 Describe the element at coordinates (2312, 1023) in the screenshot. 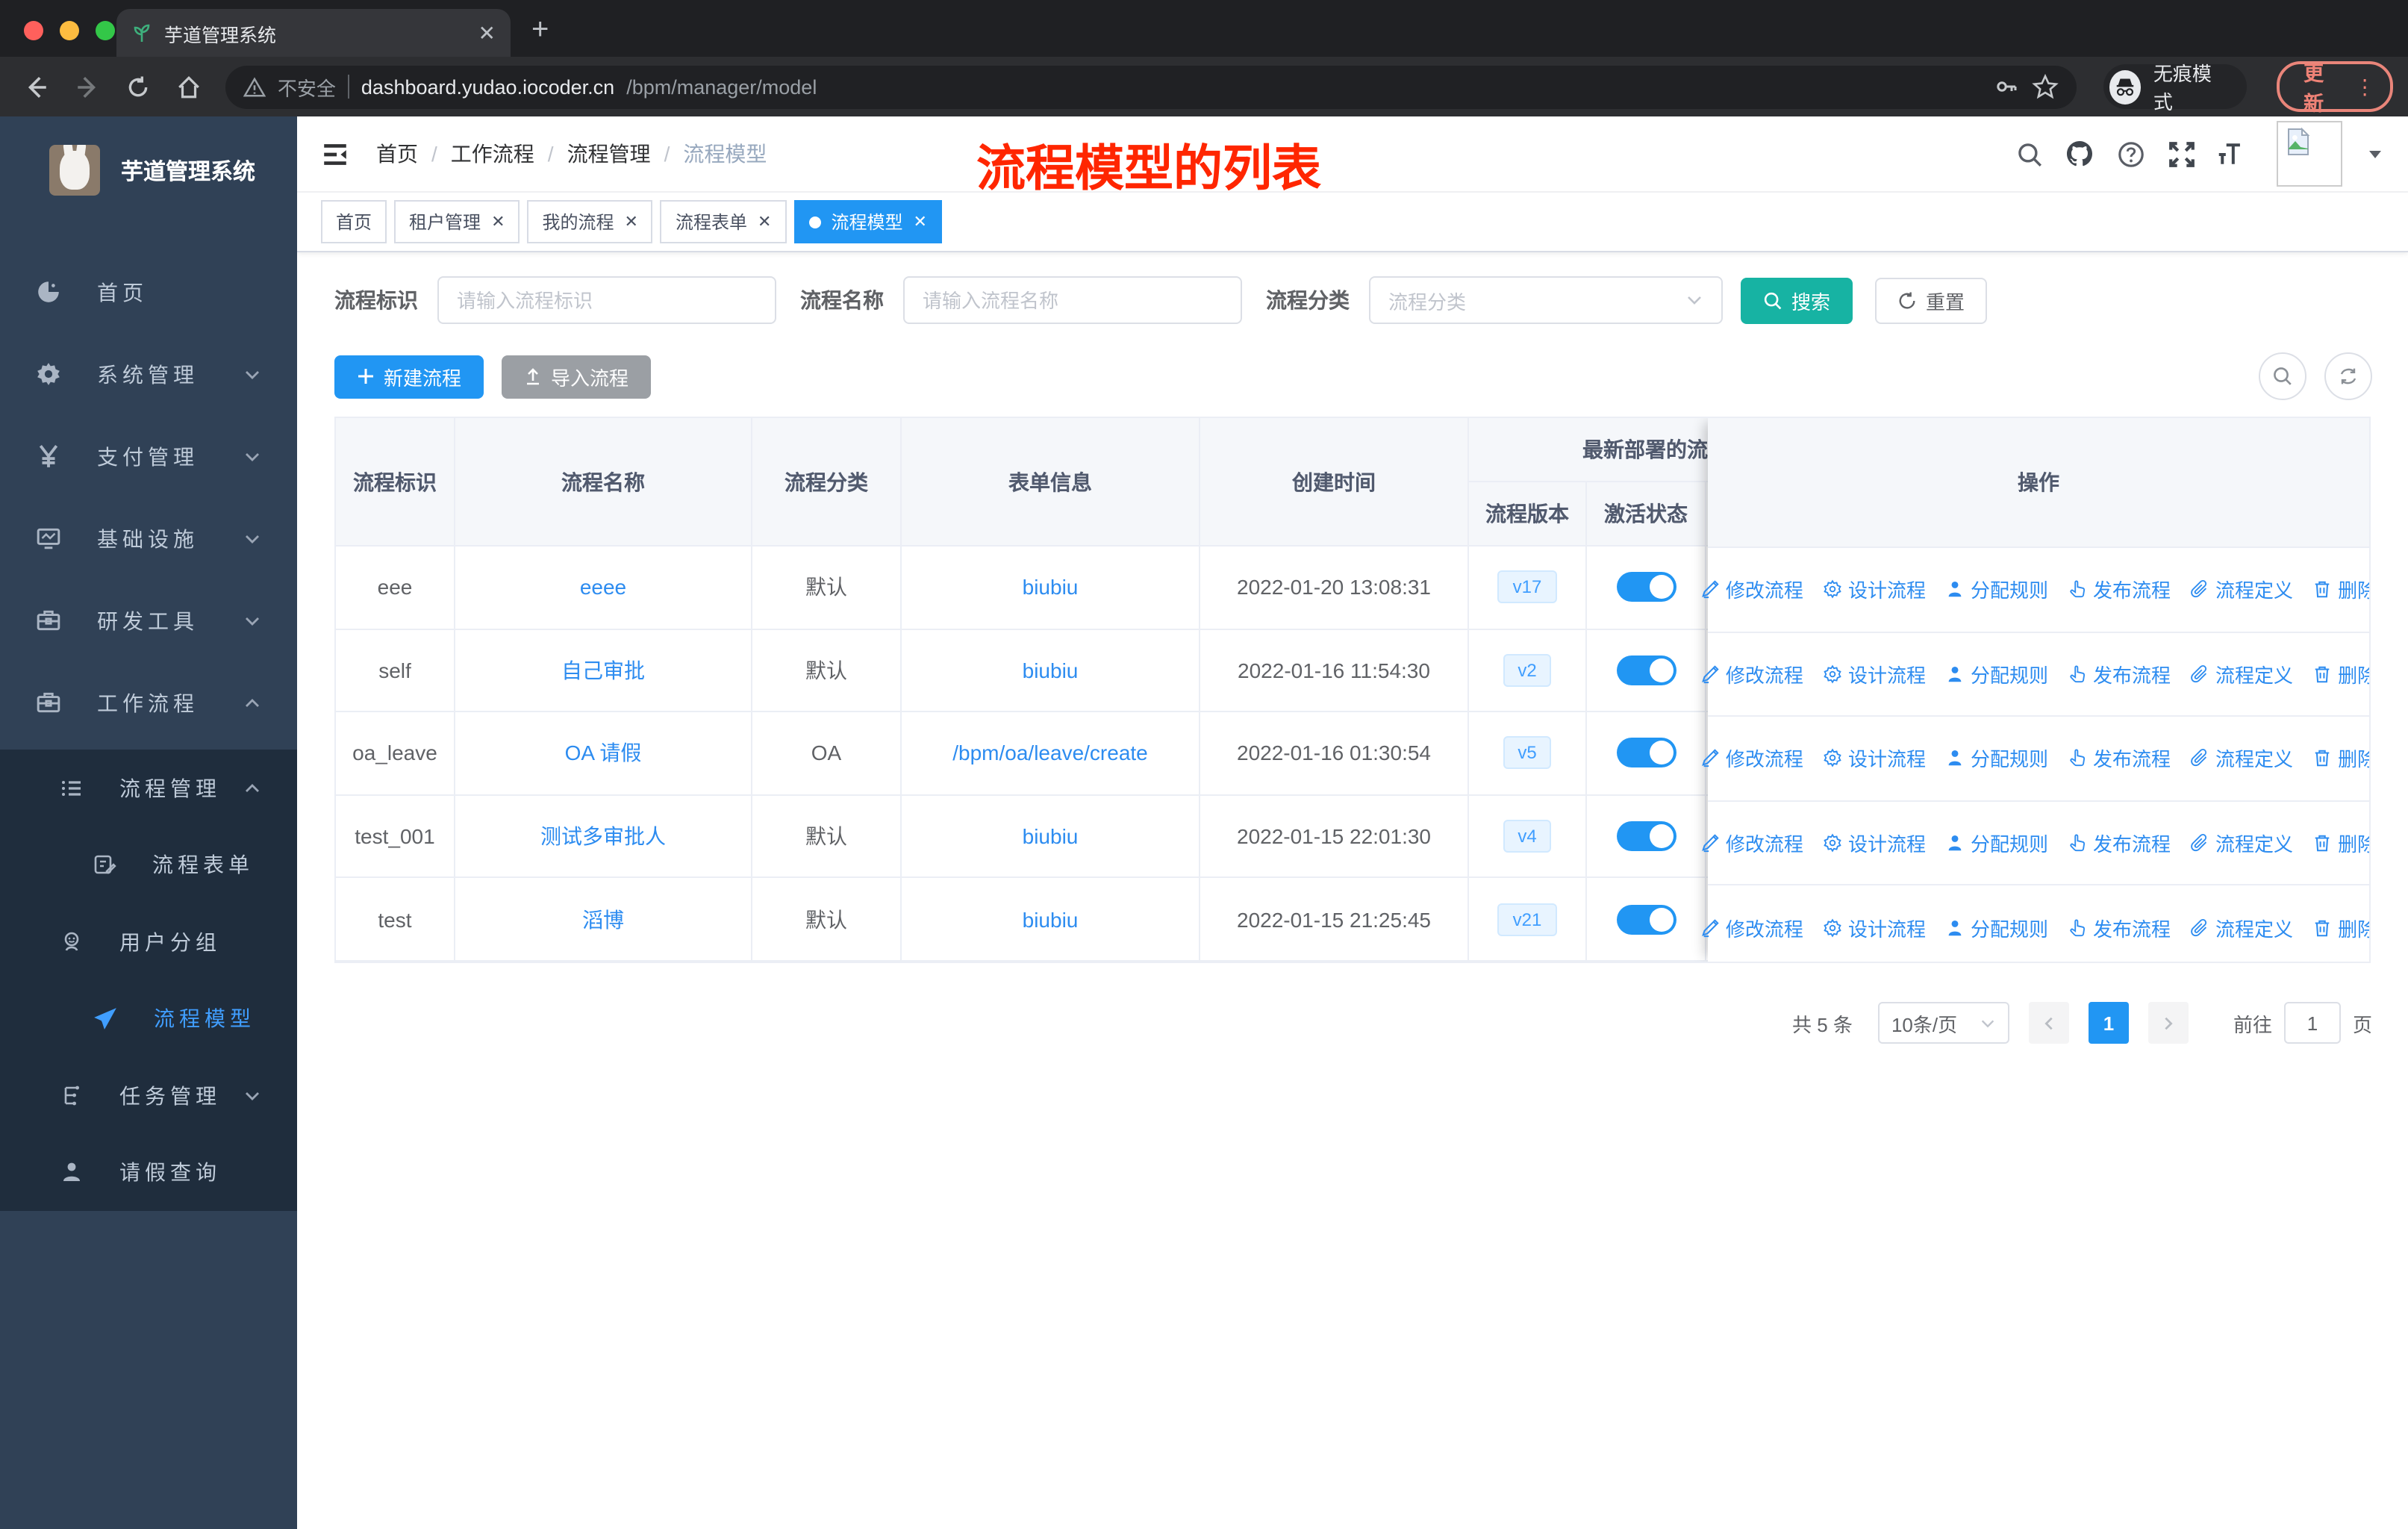

I see `goto-page-input` at that location.